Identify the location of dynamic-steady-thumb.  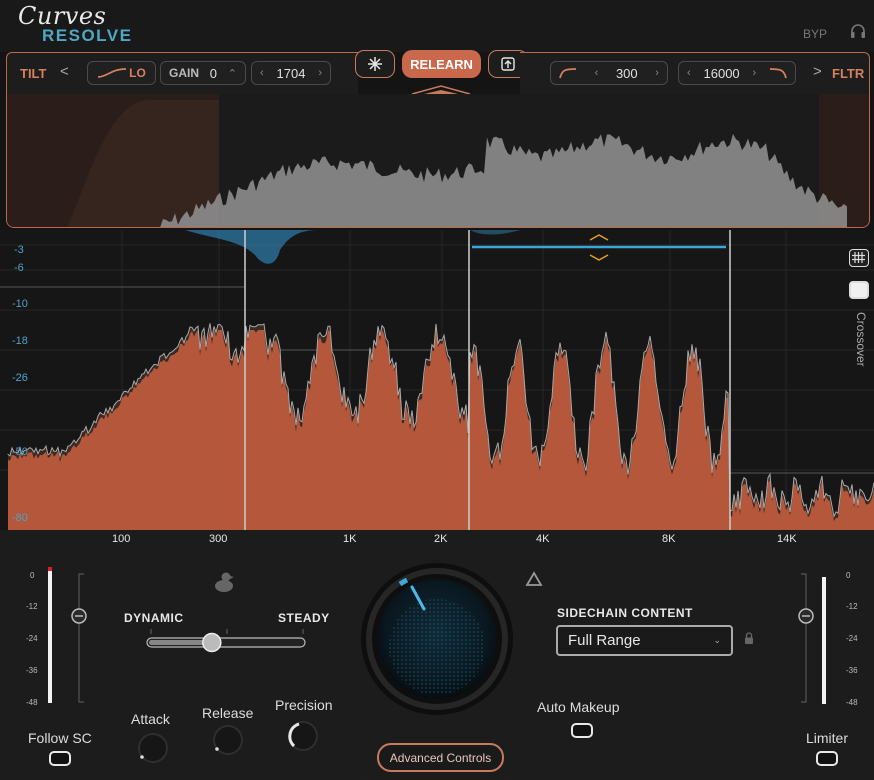
(212, 642).